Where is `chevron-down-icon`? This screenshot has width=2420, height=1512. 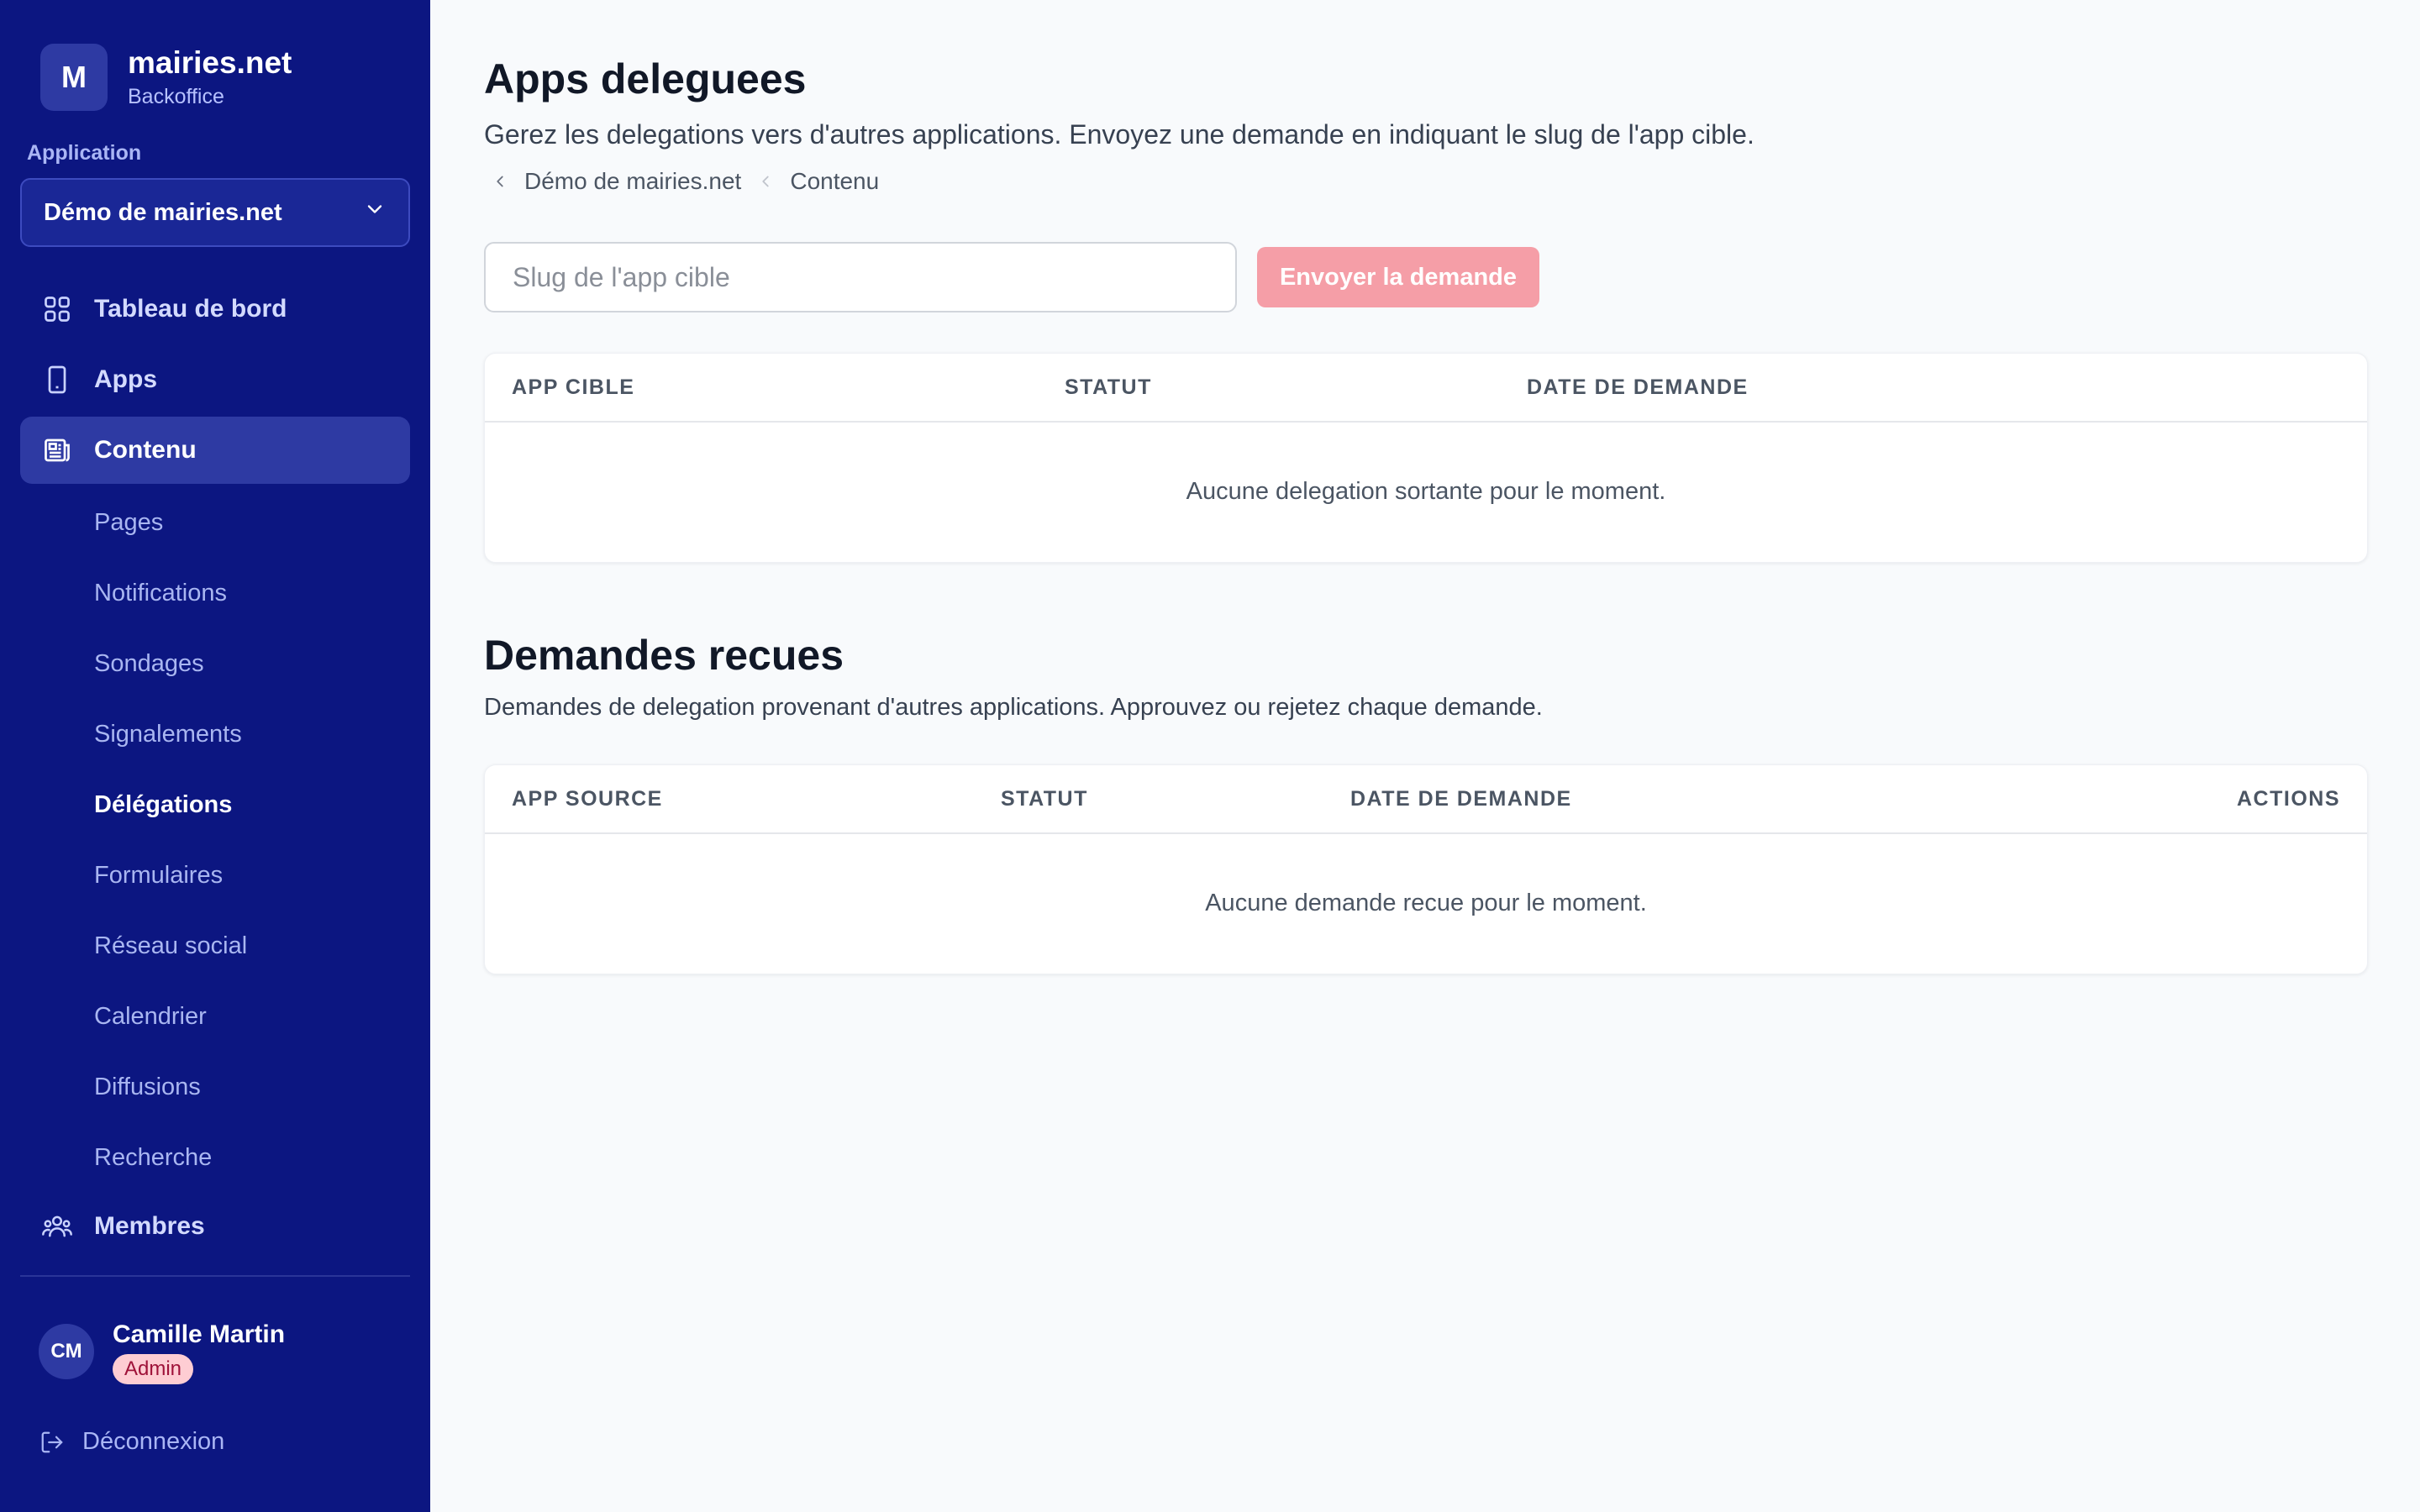
chevron-down-icon is located at coordinates (375, 212).